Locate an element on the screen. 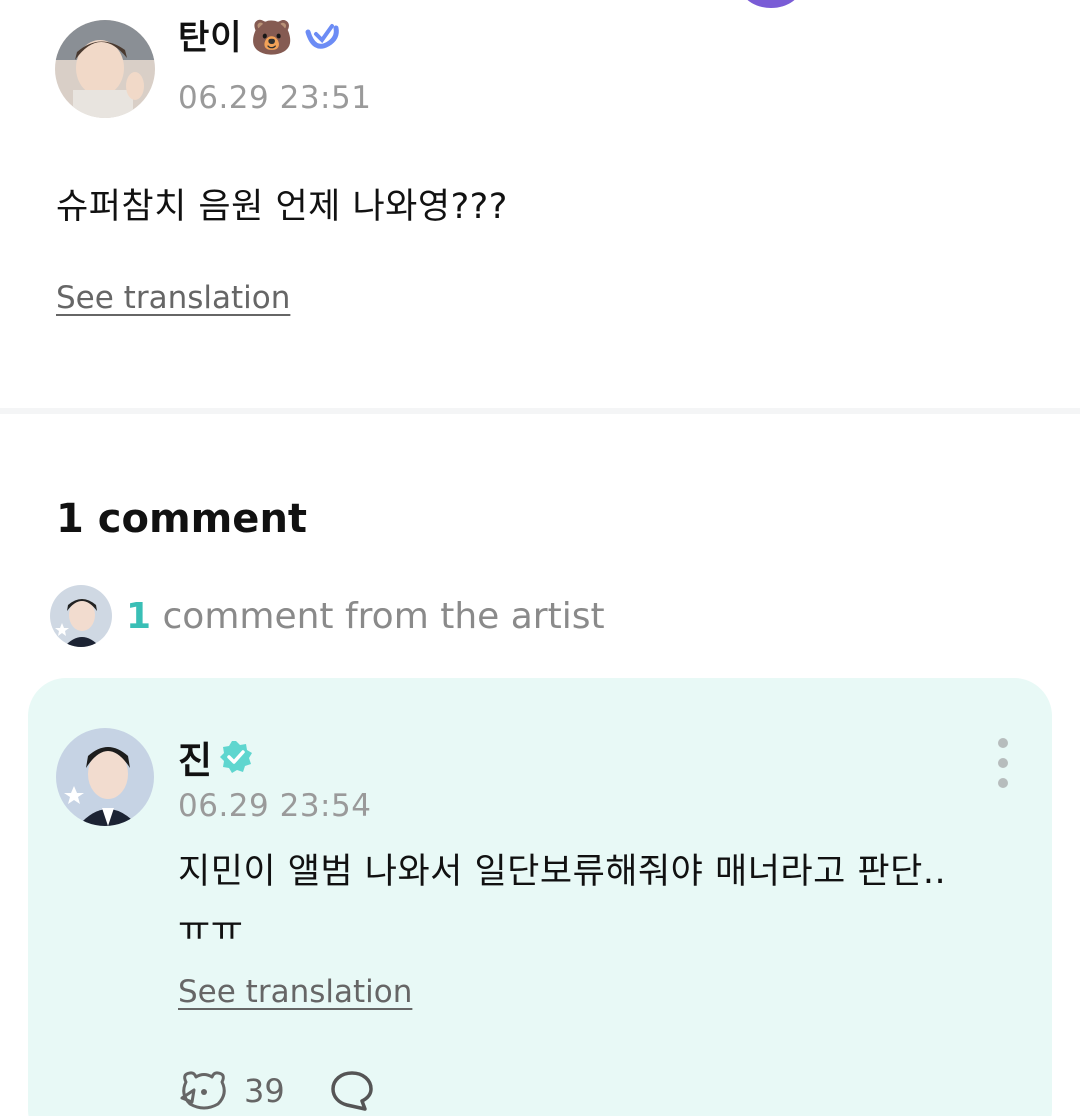  verified-fan-icon is located at coordinates (322, 36).